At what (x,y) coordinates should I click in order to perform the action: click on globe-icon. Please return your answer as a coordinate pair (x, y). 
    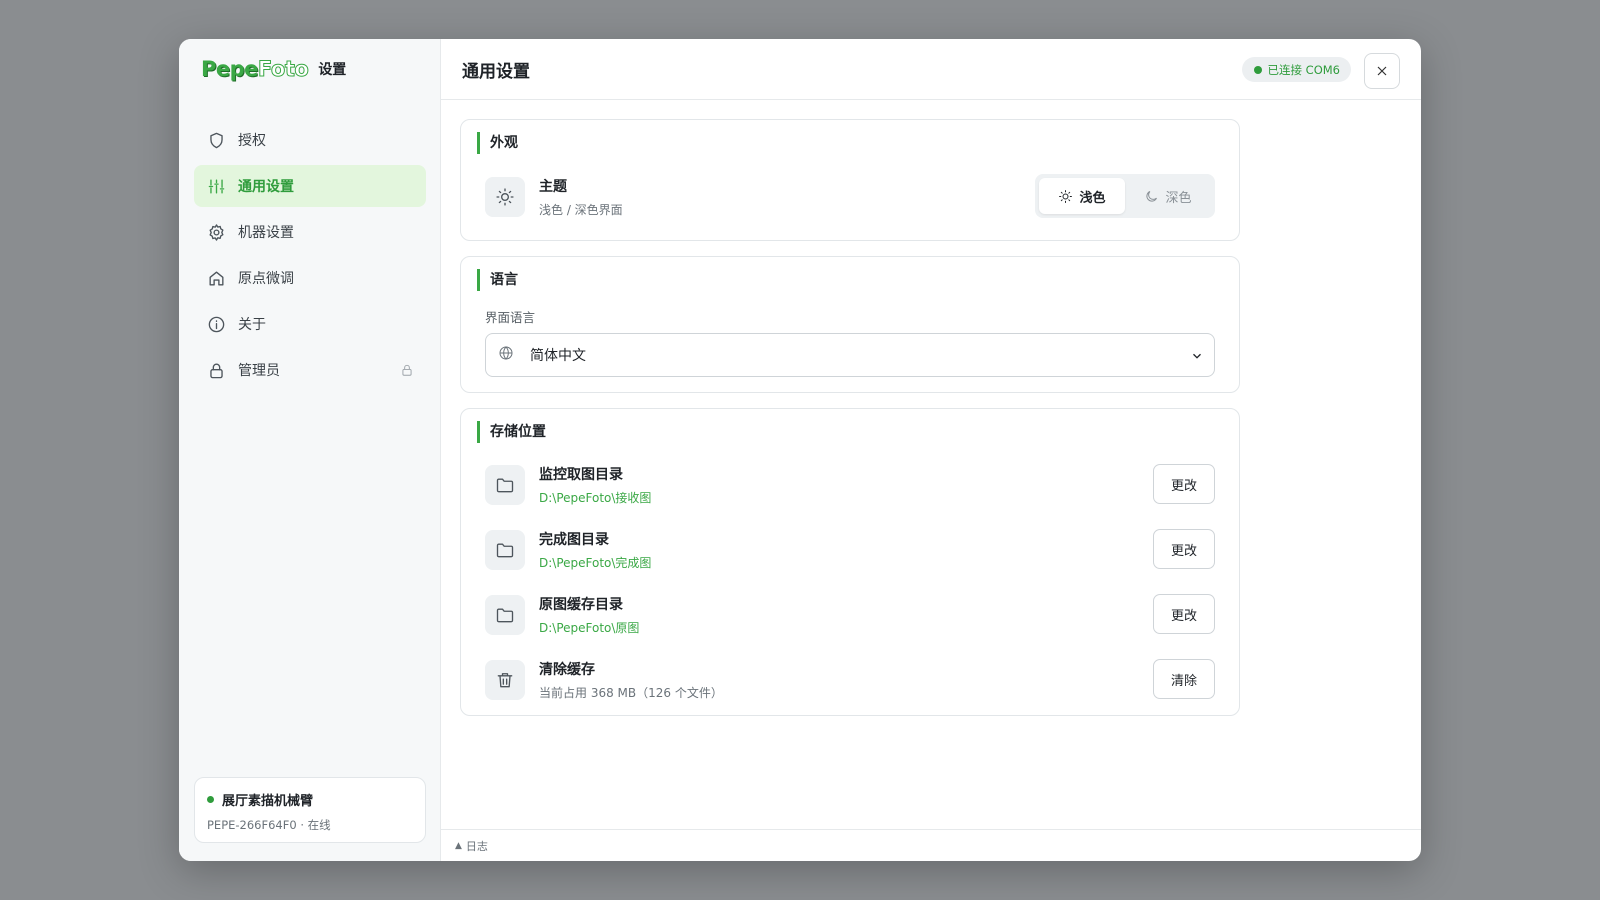
    Looking at the image, I should click on (506, 355).